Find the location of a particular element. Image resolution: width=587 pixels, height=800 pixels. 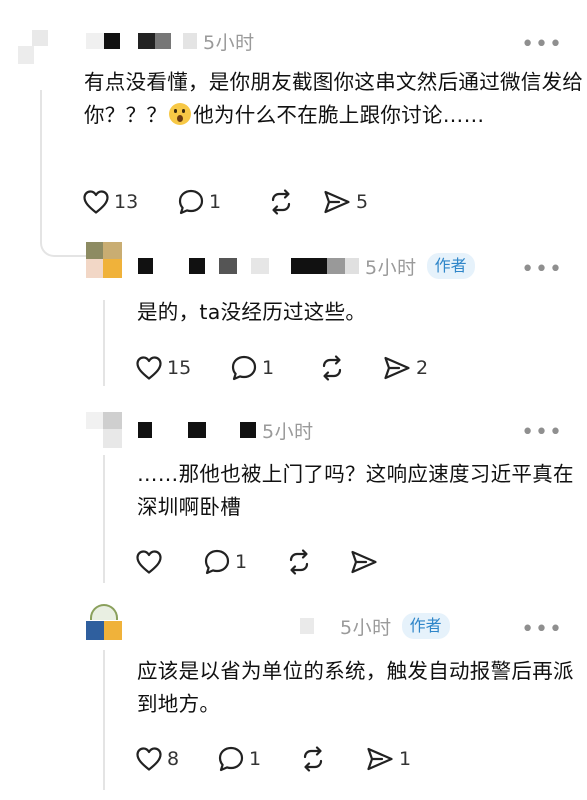

share-count: 1 is located at coordinates (405, 759).